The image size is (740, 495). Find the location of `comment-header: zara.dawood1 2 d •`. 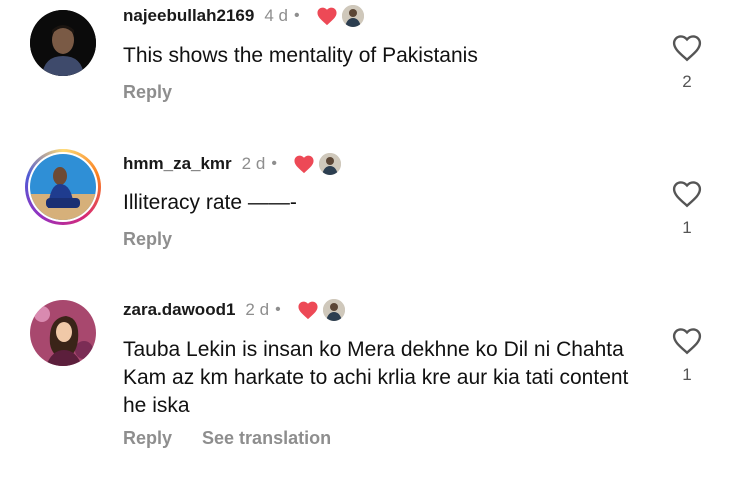

comment-header: zara.dawood1 2 d • is located at coordinates (235, 310).